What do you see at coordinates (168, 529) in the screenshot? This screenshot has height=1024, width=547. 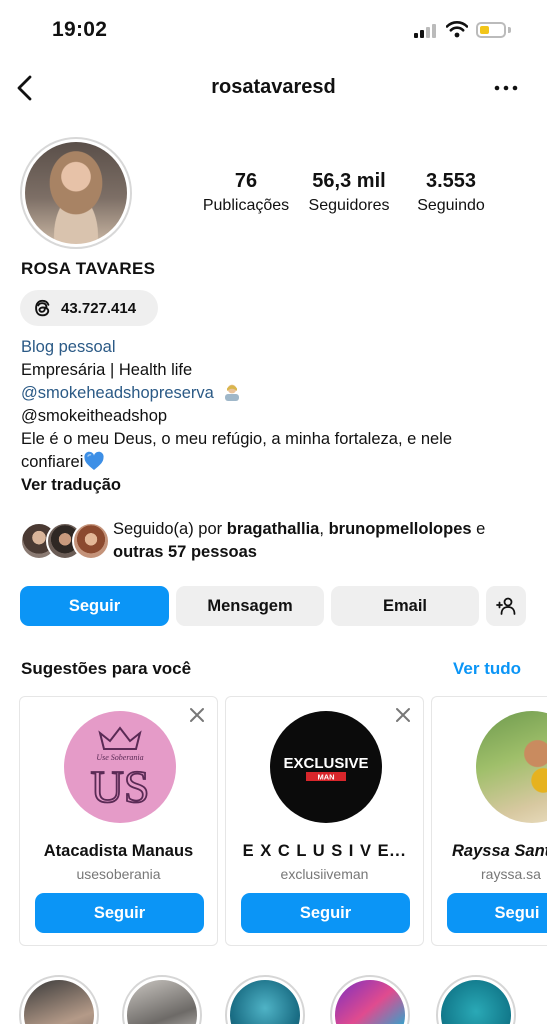 I see `followed-by-prefix: Seguido(a) por` at bounding box center [168, 529].